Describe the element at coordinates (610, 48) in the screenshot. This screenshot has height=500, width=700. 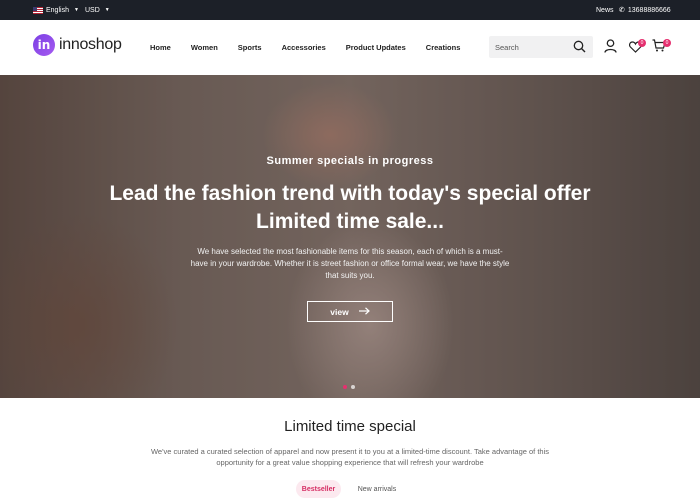
I see `user-icon` at that location.